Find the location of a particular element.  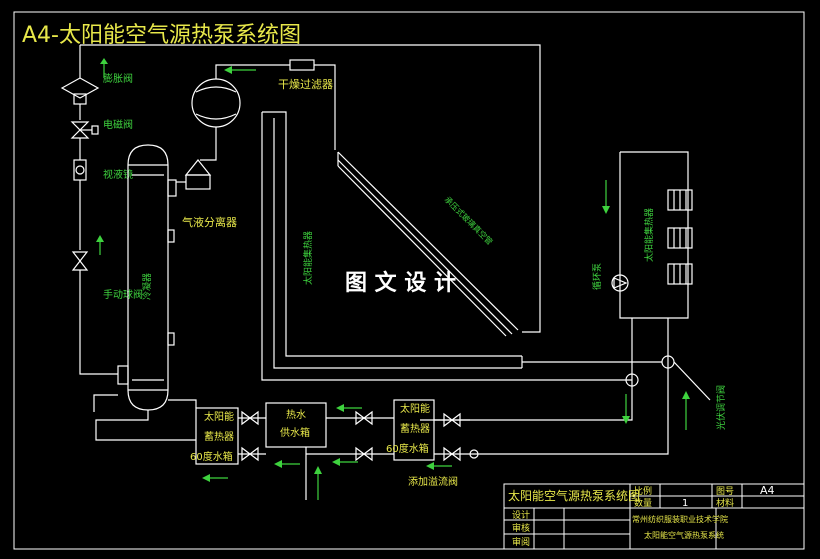

title-block-scale-label: 比例 is located at coordinates (643, 491).